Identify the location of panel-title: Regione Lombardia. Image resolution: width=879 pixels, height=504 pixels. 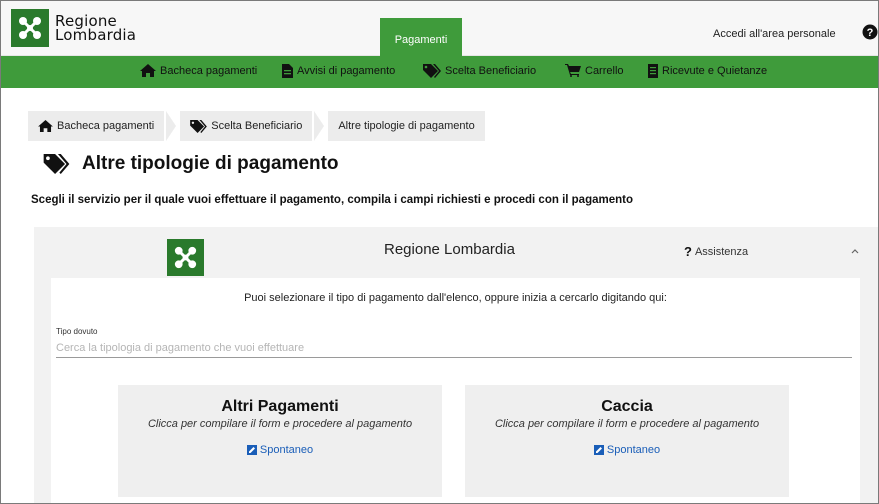
(449, 249).